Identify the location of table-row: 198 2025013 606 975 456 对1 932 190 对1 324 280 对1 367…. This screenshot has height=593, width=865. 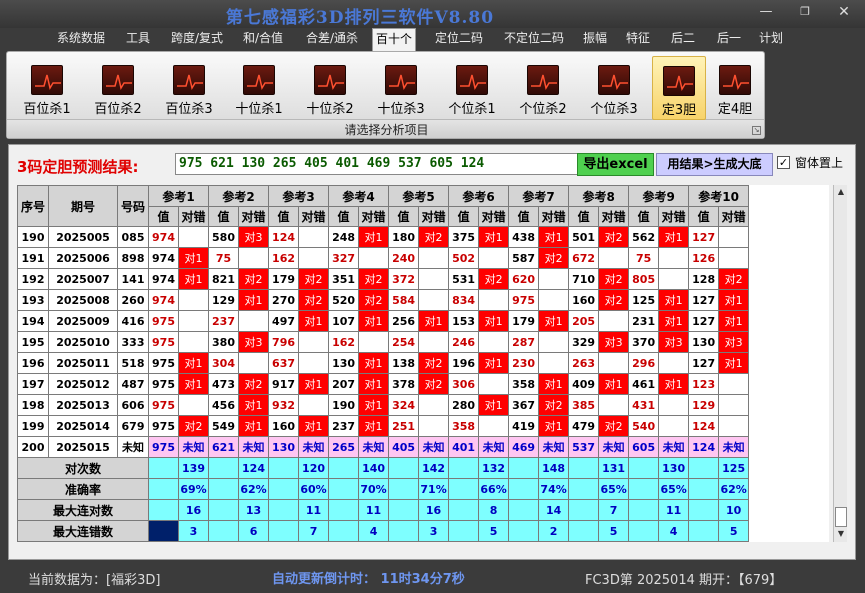
(383, 405).